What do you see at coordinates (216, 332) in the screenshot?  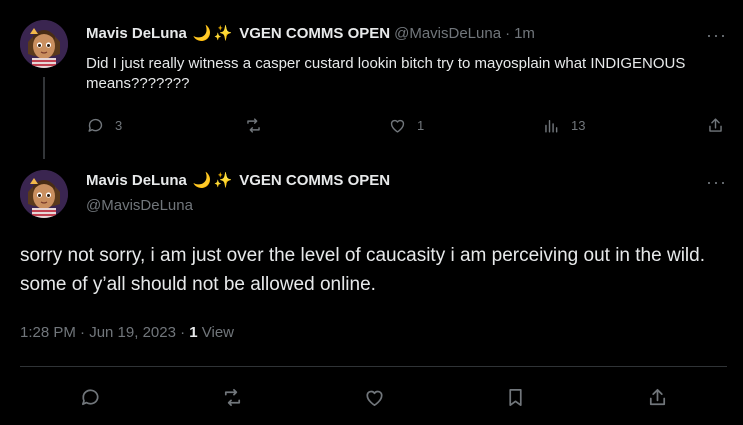 I see `view-label: View` at bounding box center [216, 332].